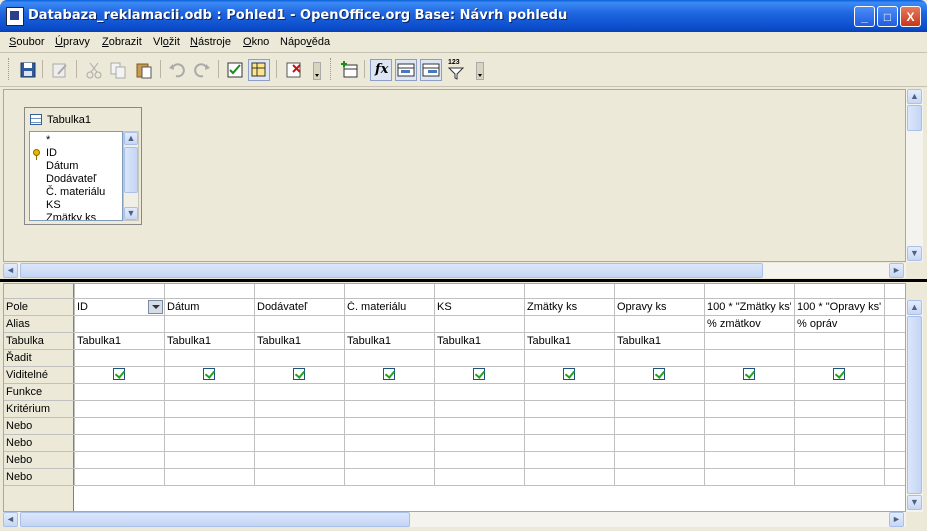 Image resolution: width=927 pixels, height=531 pixels. What do you see at coordinates (202, 70) in the screenshot?
I see `redo-icon` at bounding box center [202, 70].